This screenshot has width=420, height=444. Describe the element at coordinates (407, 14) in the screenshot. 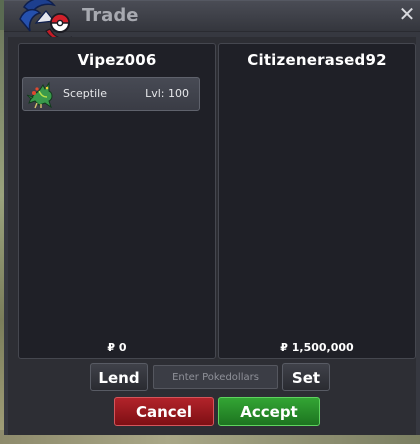

I see `close-icon: ✕` at that location.